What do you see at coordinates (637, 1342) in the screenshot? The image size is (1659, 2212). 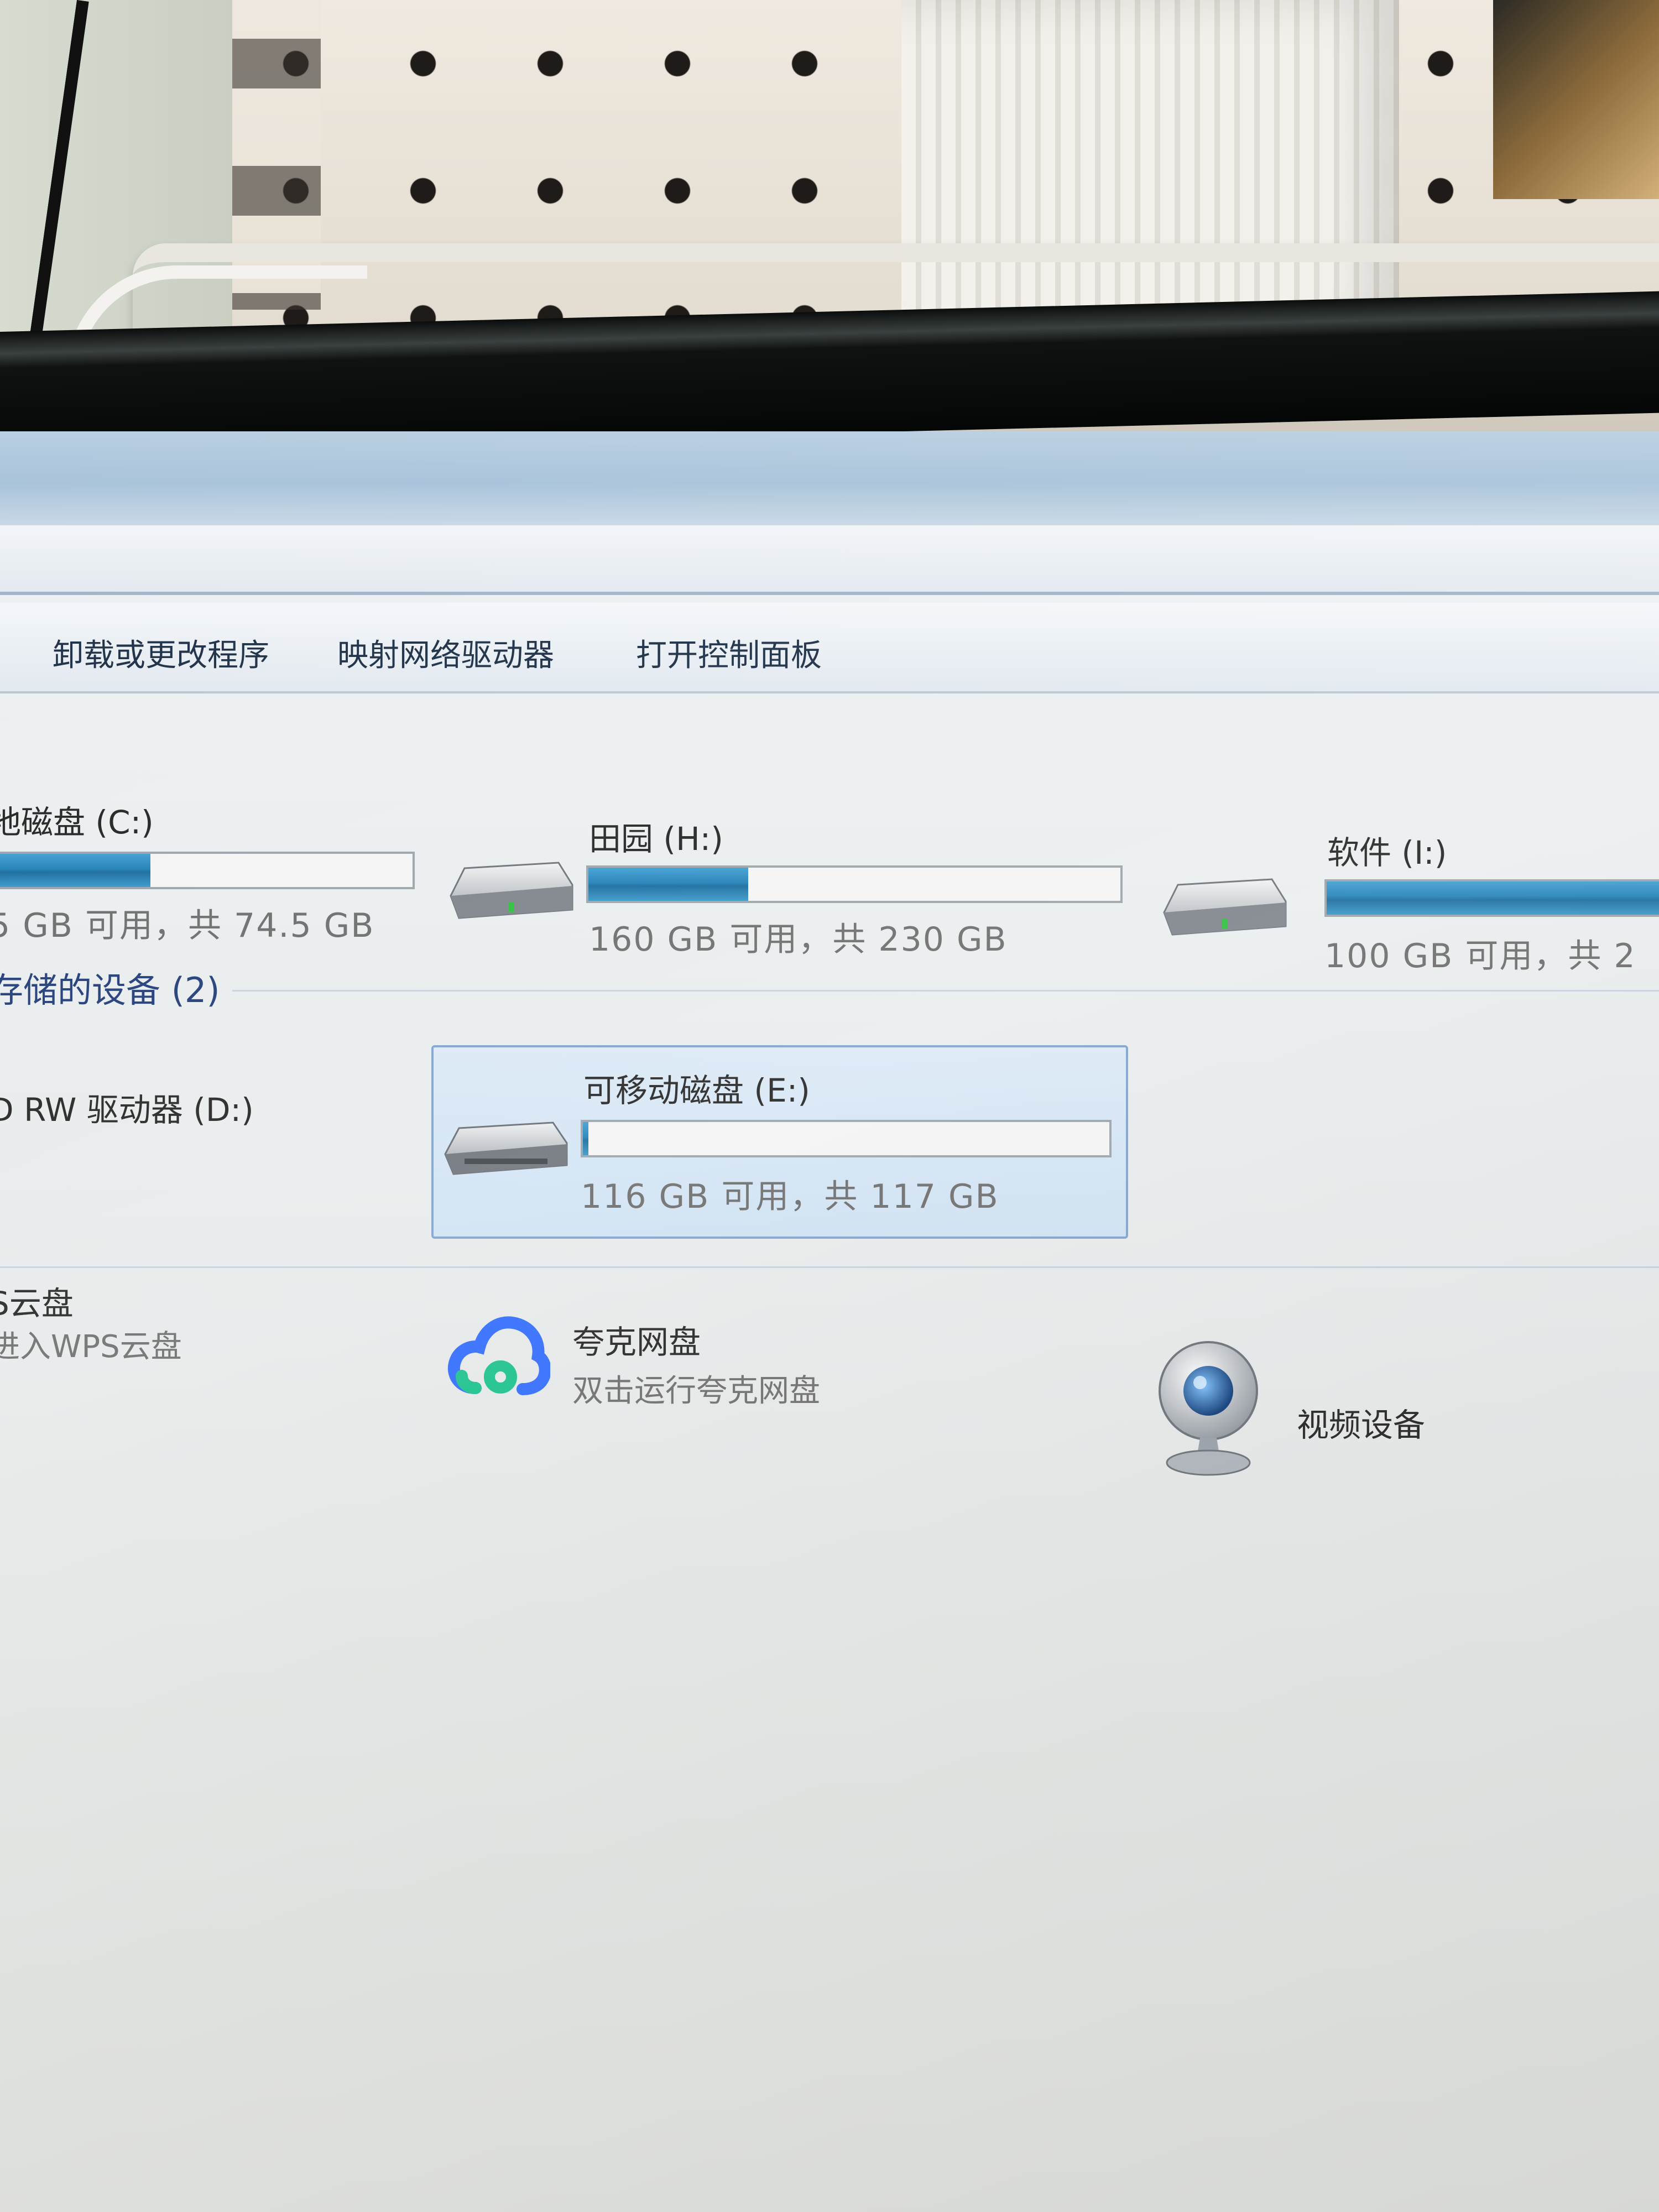 I see `quark-drive-name: 夸克网盘` at bounding box center [637, 1342].